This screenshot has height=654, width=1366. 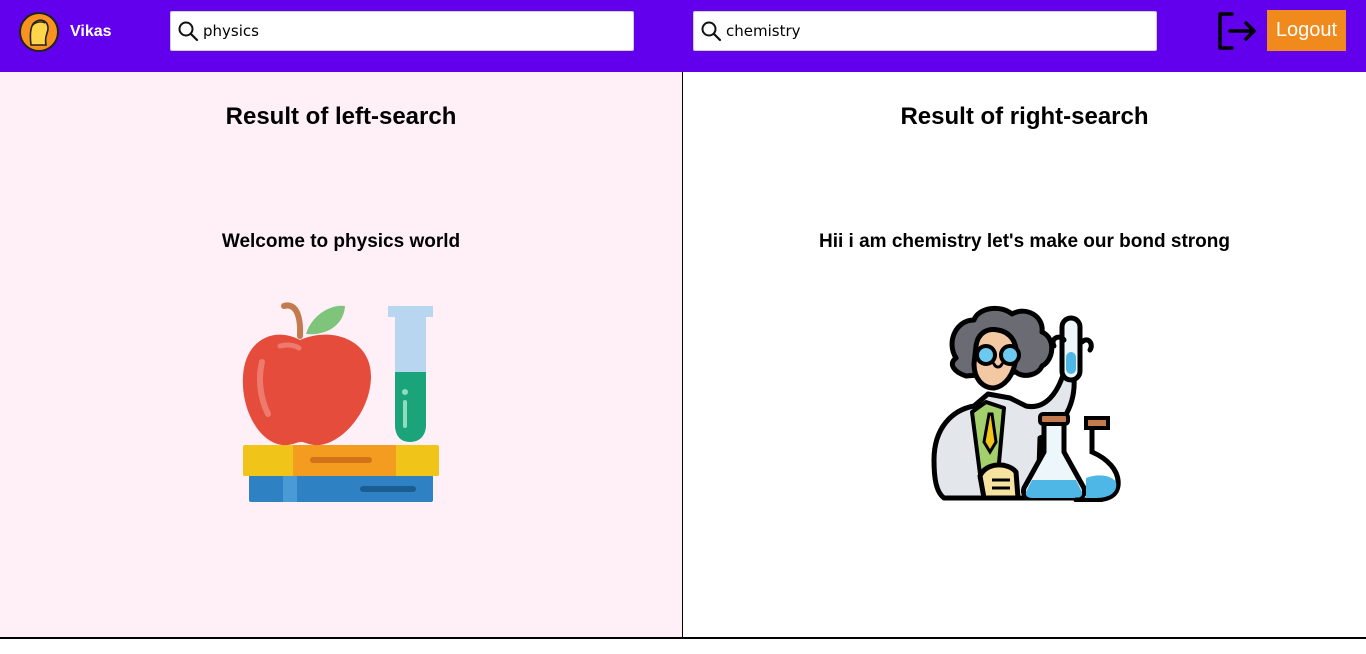 What do you see at coordinates (39, 32) in the screenshot?
I see `avatar` at bounding box center [39, 32].